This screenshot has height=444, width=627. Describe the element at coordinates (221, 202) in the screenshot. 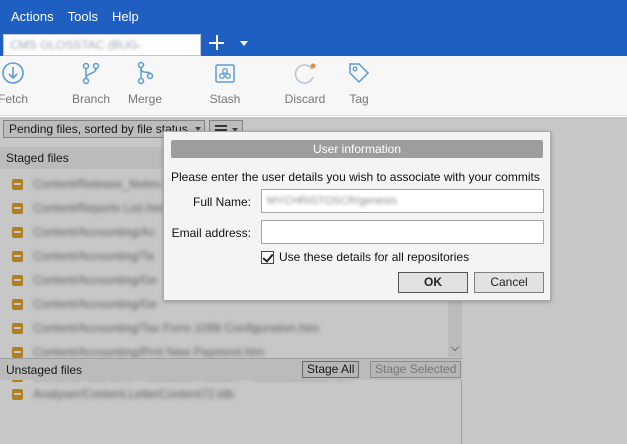

I see `full-name-label: Full Name:` at that location.